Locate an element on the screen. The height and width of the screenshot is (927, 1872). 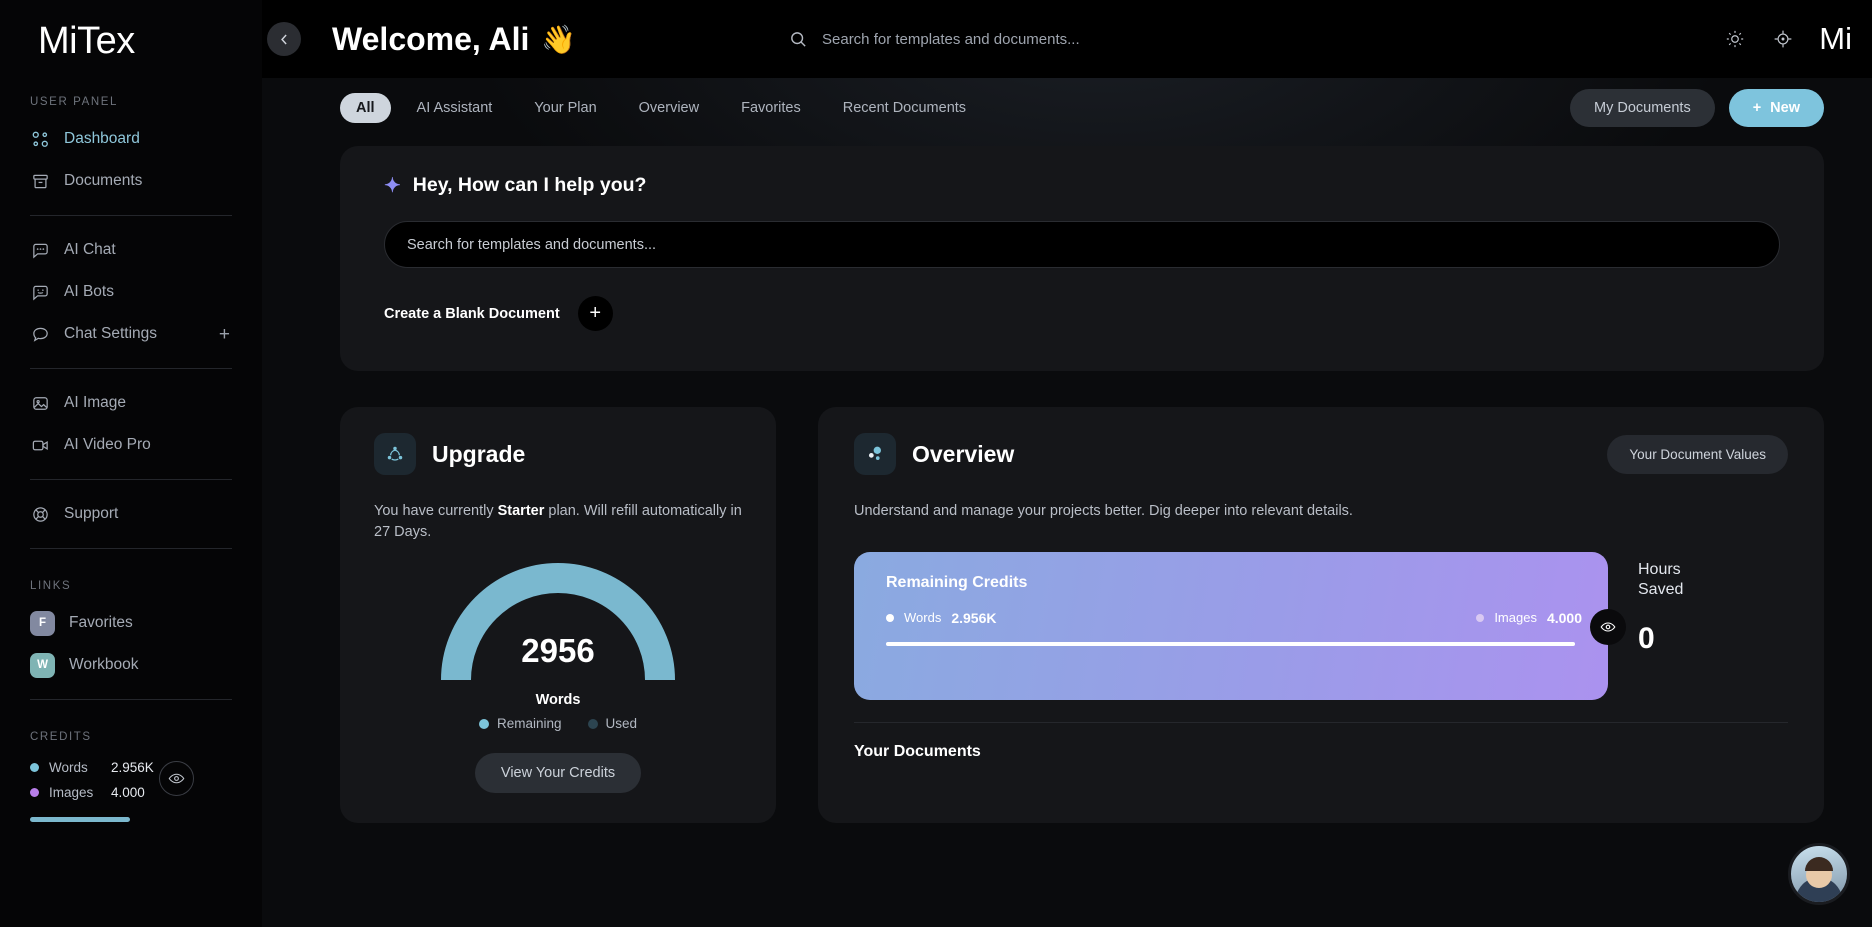
video-icon is located at coordinates (40, 445).